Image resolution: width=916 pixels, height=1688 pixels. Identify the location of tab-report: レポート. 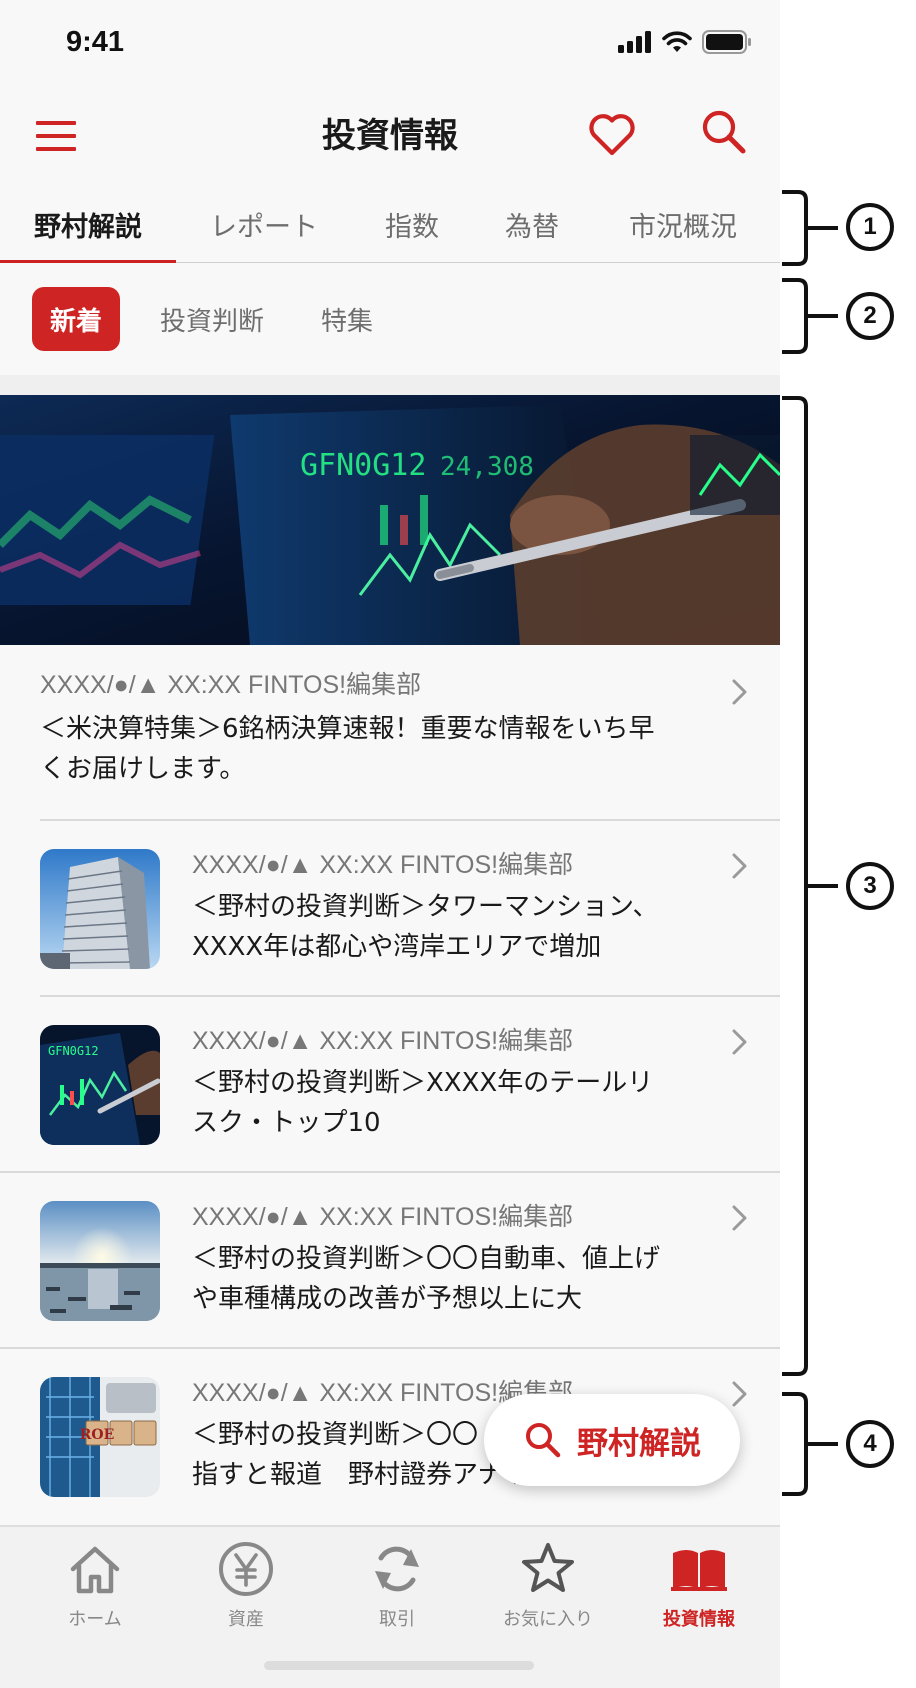
(264, 224).